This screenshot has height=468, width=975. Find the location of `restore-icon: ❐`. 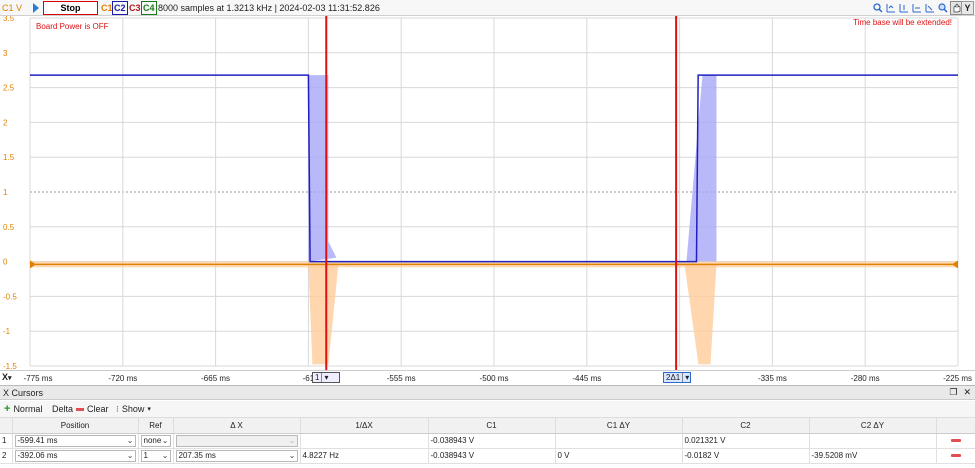

restore-icon: ❐ is located at coordinates (953, 392).